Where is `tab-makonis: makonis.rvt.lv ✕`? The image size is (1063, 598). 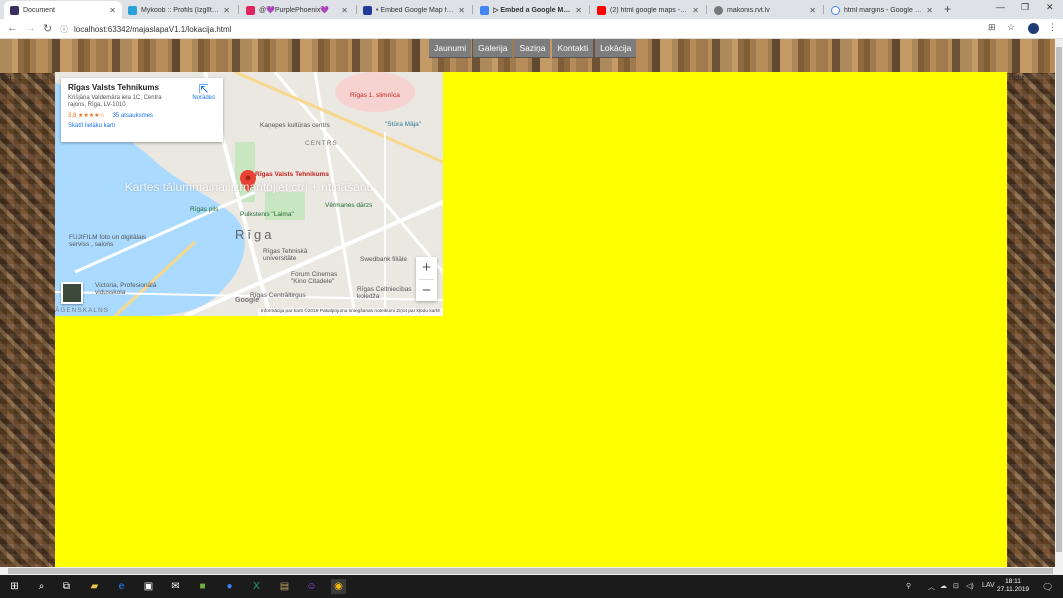
tab-makonis: makonis.rvt.lv ✕ is located at coordinates (765, 10).